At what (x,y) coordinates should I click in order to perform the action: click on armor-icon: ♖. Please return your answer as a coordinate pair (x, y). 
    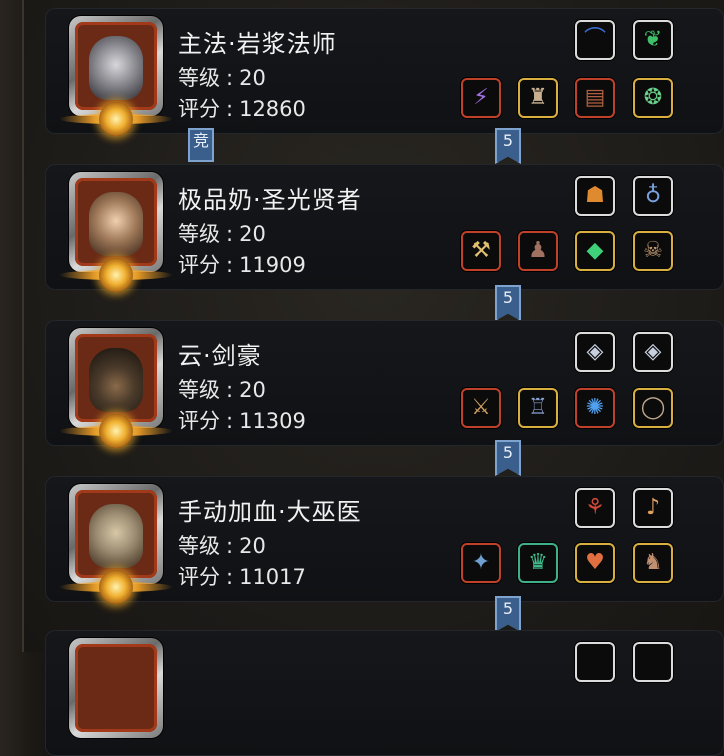
    Looking at the image, I should click on (538, 407).